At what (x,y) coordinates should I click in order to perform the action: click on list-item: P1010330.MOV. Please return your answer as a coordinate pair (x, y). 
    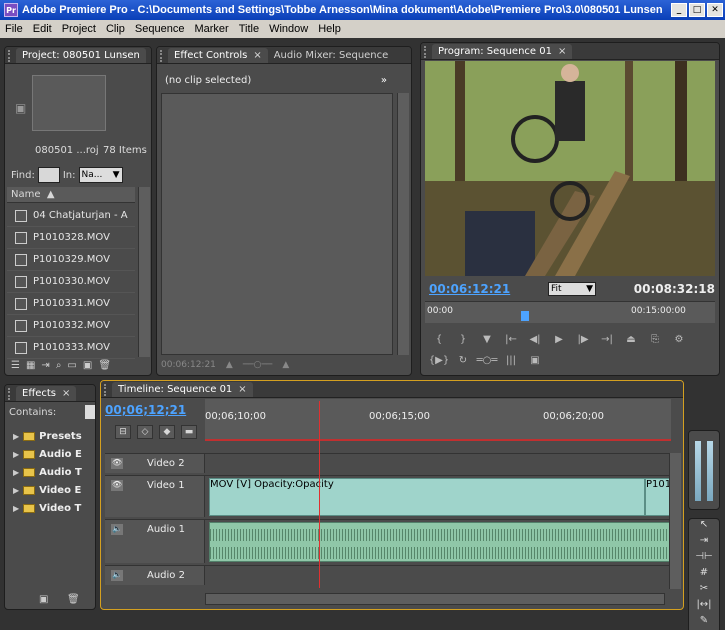
    Looking at the image, I should click on (71, 282).